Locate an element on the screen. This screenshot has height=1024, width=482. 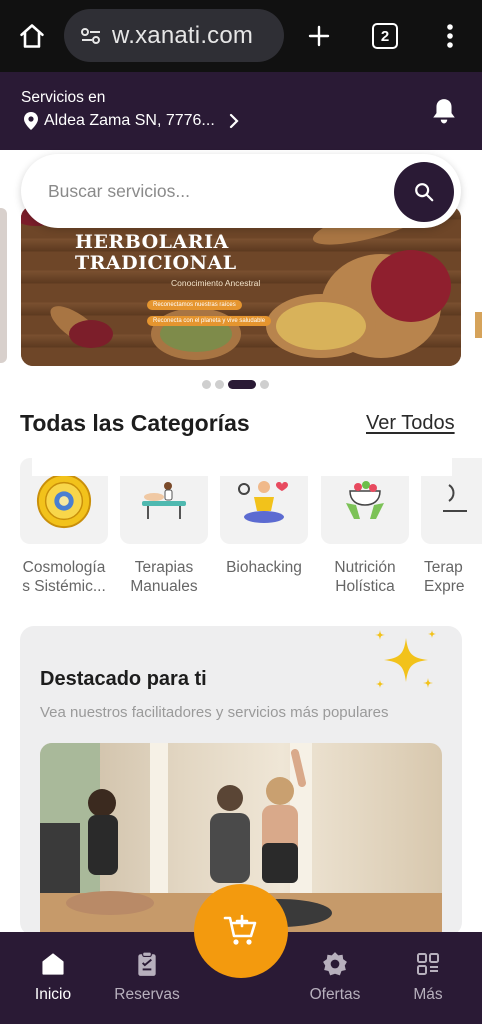
url-bar: w.xanati.com is located at coordinates (174, 35).